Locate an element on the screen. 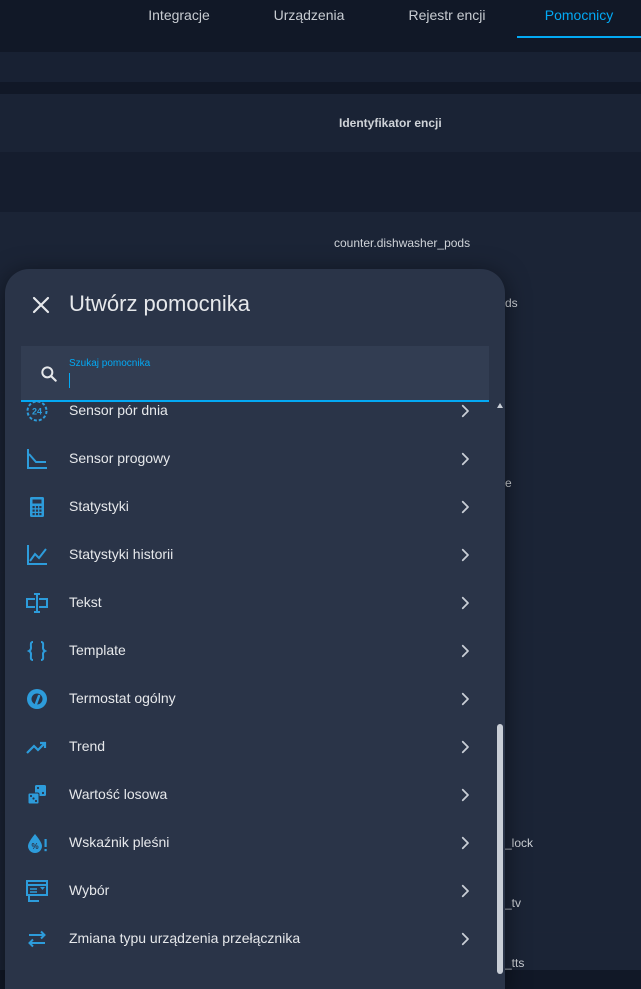 The height and width of the screenshot is (989, 641). dialog-title: Utwórz pomocnika is located at coordinates (159, 303).